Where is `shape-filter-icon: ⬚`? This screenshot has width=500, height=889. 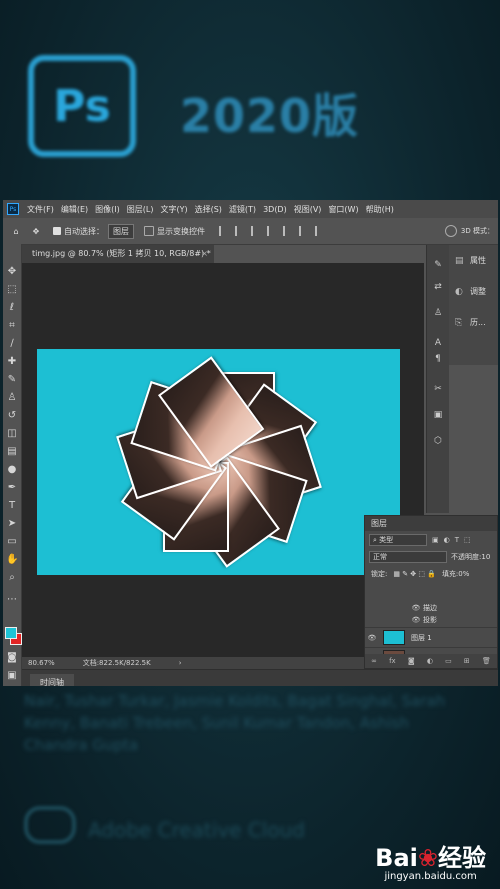 shape-filter-icon: ⬚ is located at coordinates (467, 540).